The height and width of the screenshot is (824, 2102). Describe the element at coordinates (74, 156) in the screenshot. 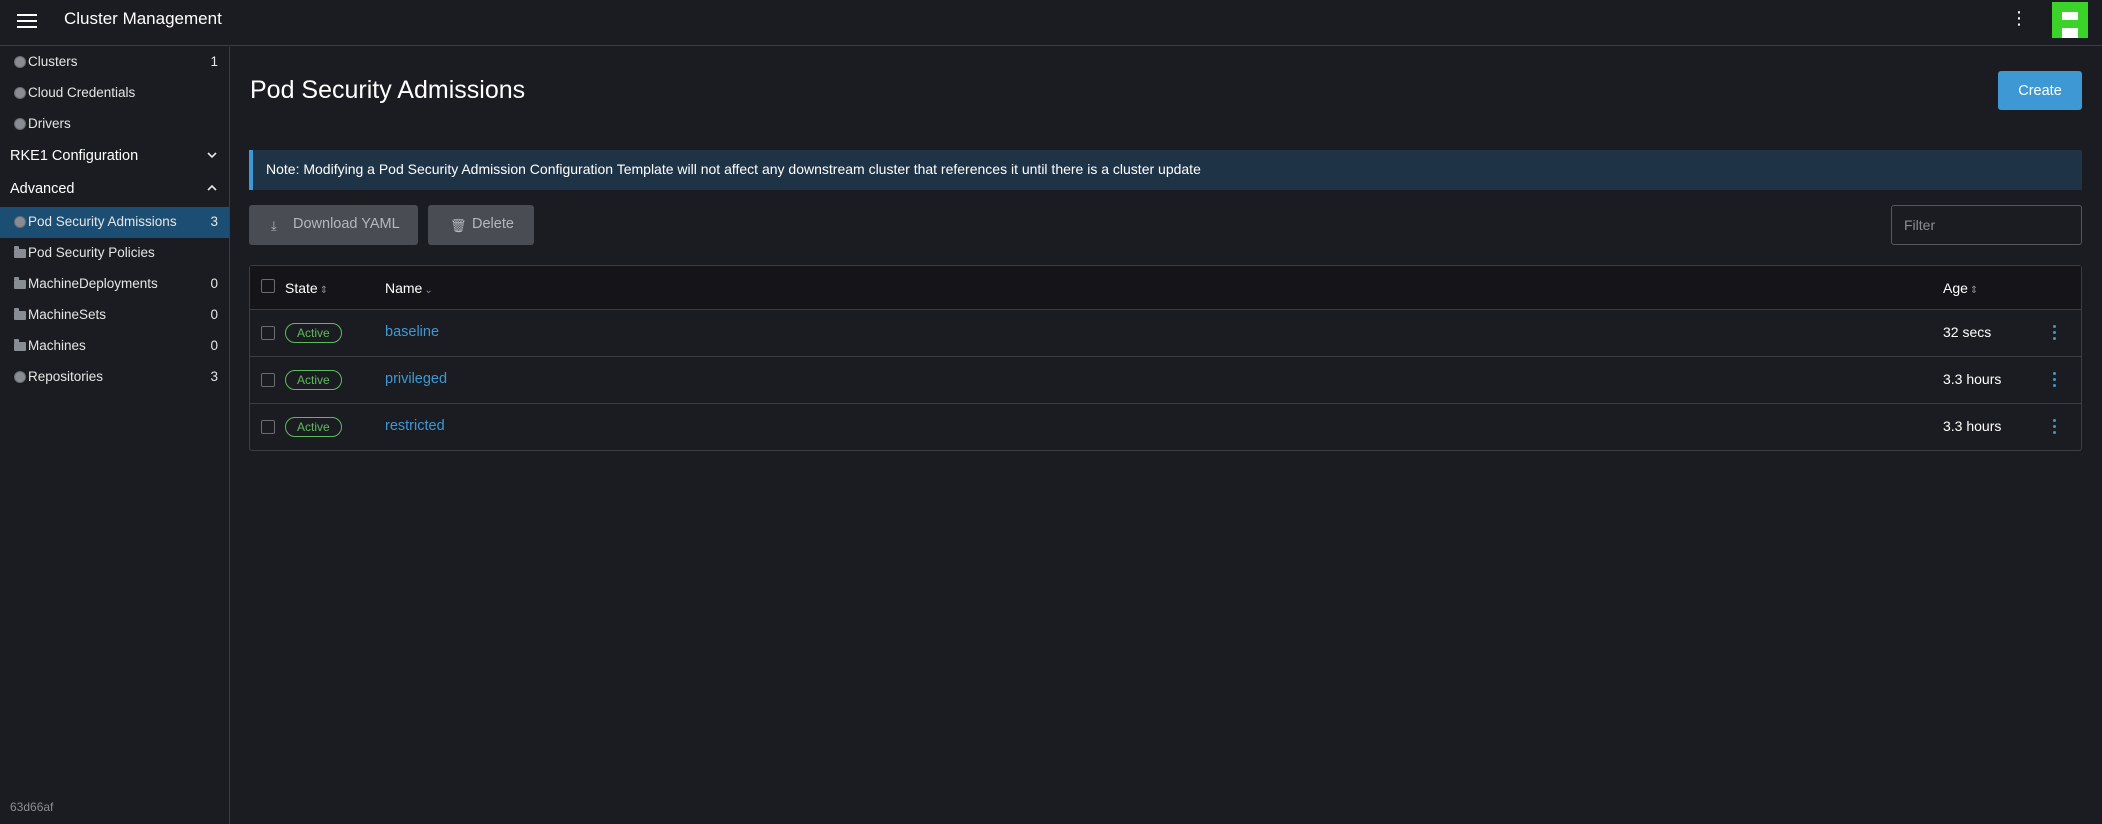

I see `sidebar-group-label: RKE1 Configuration` at that location.